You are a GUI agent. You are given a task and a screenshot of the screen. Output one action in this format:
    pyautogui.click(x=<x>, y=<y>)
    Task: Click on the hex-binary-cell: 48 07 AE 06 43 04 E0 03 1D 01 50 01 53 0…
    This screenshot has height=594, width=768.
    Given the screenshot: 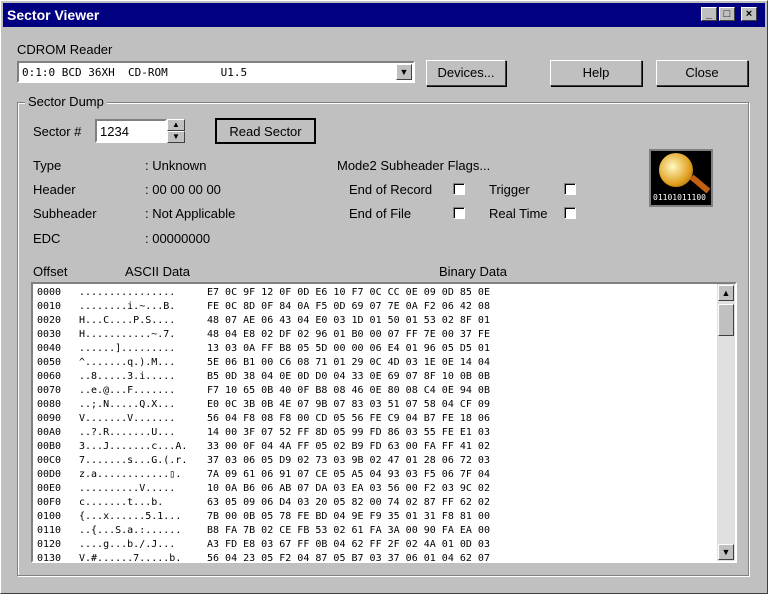 What is the action you would take?
    pyautogui.click(x=348, y=320)
    